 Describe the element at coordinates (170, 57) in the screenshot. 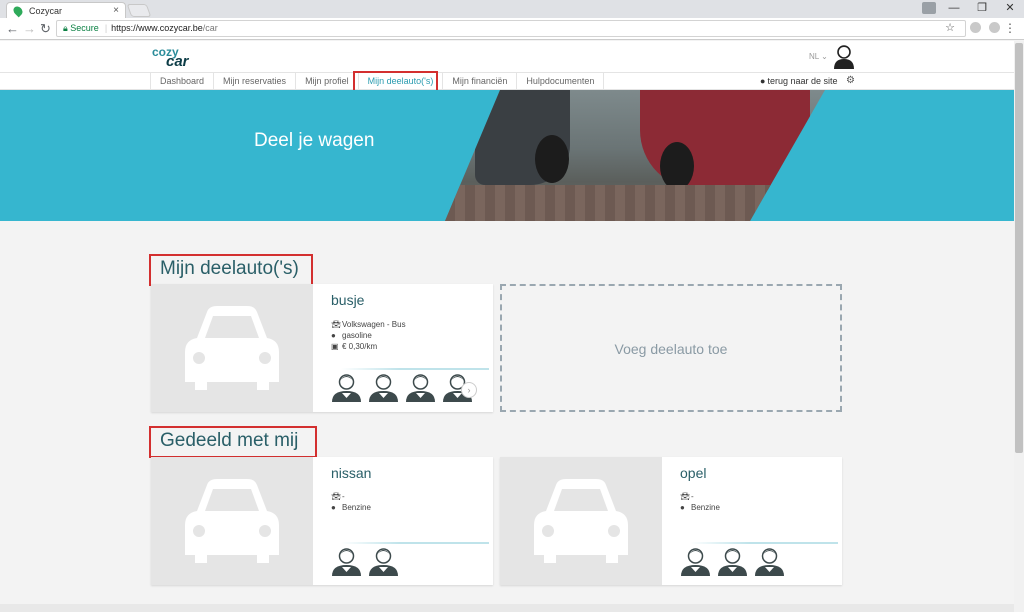

I see `logo: cozy car` at that location.